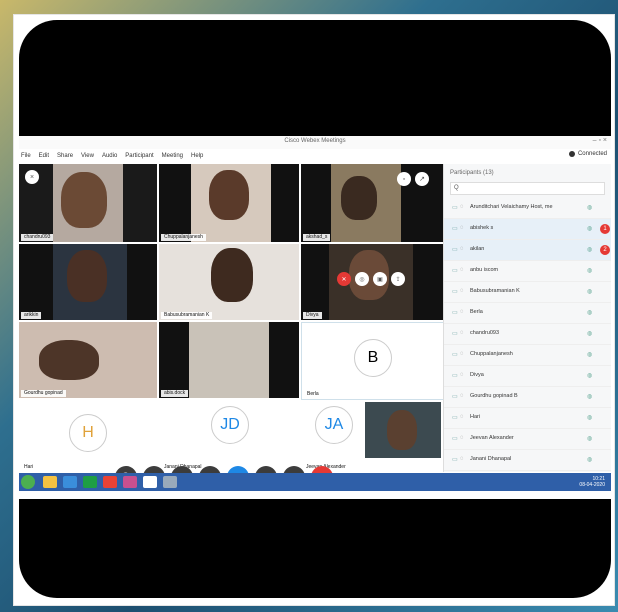 Image resolution: width=618 pixels, height=612 pixels. What do you see at coordinates (372, 282) in the screenshot?
I see `video-tile: ✕ ◎ ▣ ⇪ Divya` at bounding box center [372, 282].